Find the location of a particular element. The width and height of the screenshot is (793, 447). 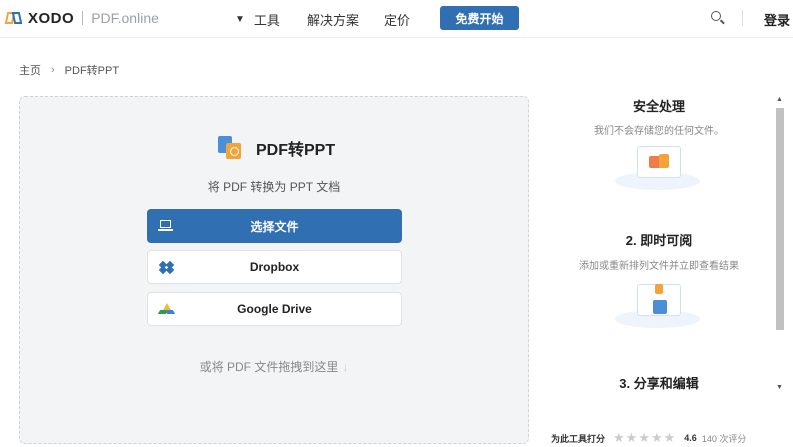

preview-illustration is located at coordinates (657, 304).